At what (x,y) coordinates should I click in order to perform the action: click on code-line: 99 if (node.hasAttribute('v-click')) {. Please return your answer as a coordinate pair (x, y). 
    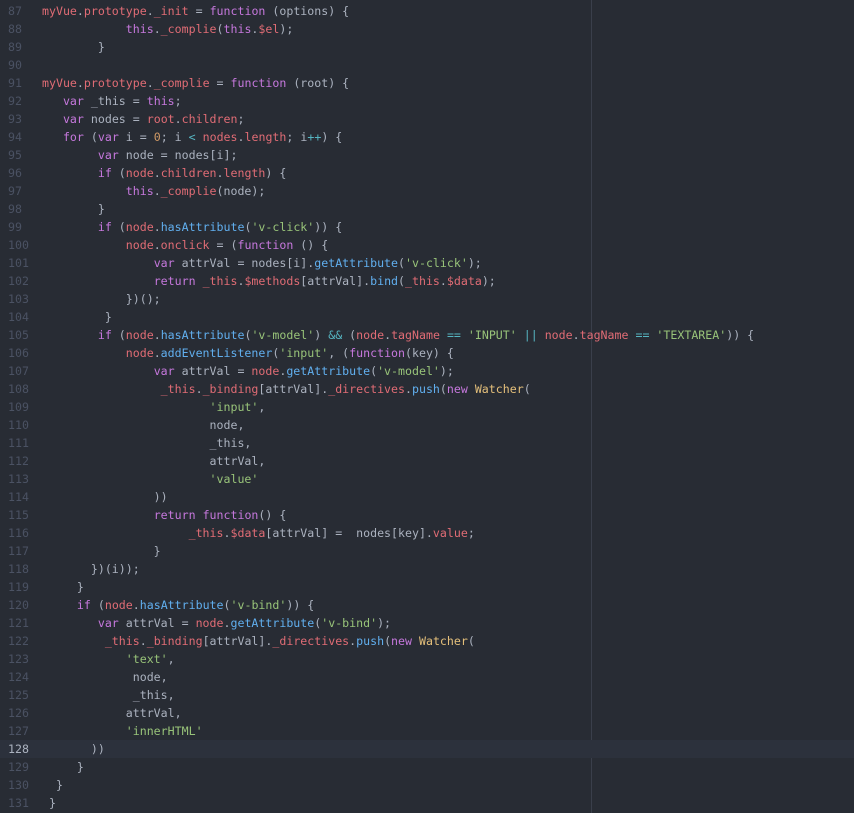
    Looking at the image, I should click on (427, 227).